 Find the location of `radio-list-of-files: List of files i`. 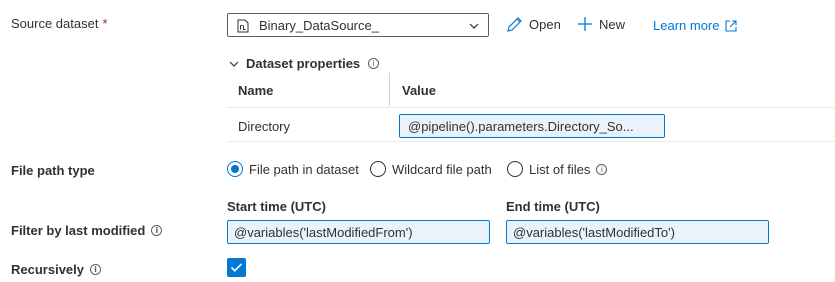

radio-list-of-files: List of files i is located at coordinates (557, 169).